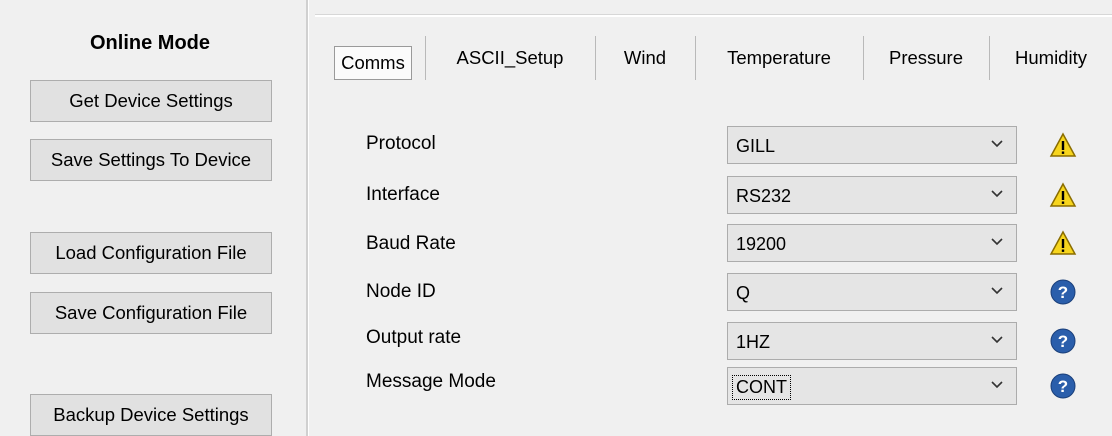  I want to click on protocol-value: GILL, so click(756, 146).